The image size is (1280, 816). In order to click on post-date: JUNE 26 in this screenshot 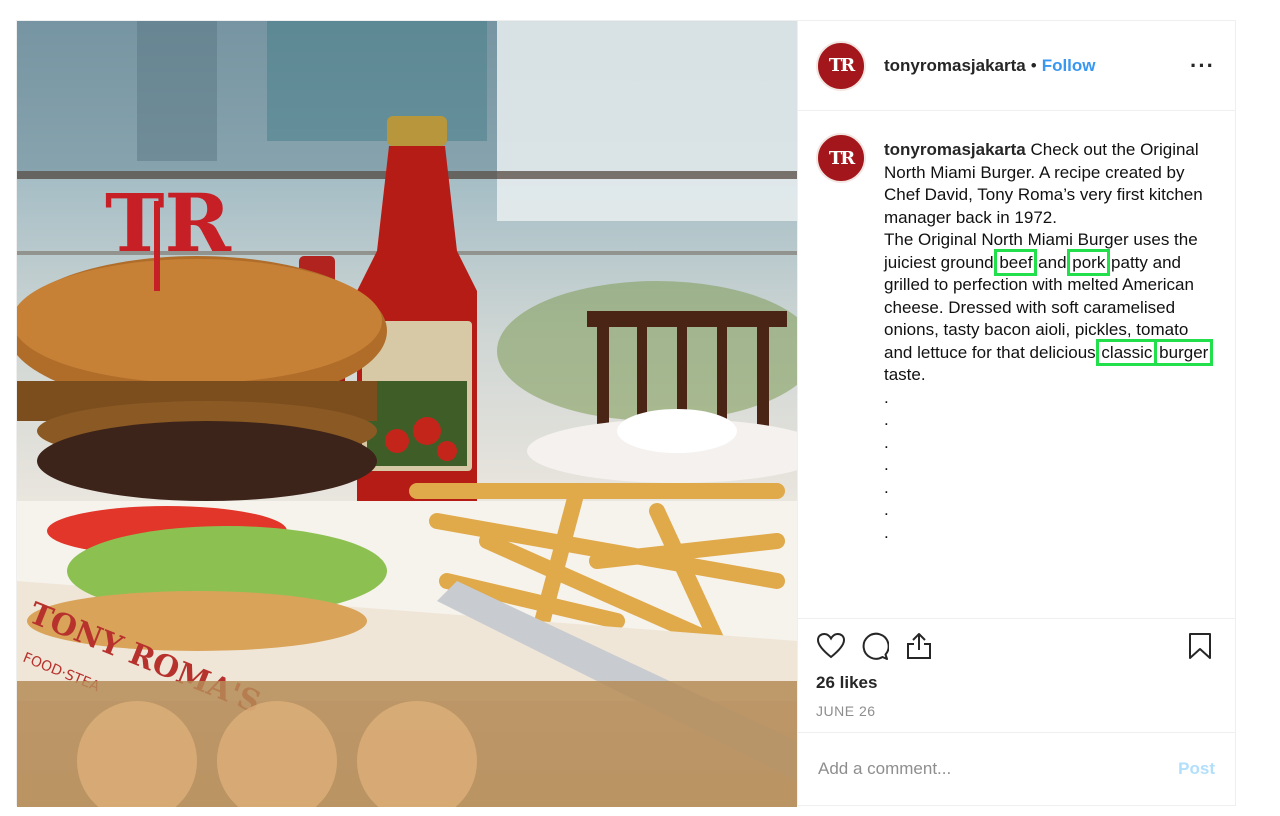, I will do `click(1016, 713)`.